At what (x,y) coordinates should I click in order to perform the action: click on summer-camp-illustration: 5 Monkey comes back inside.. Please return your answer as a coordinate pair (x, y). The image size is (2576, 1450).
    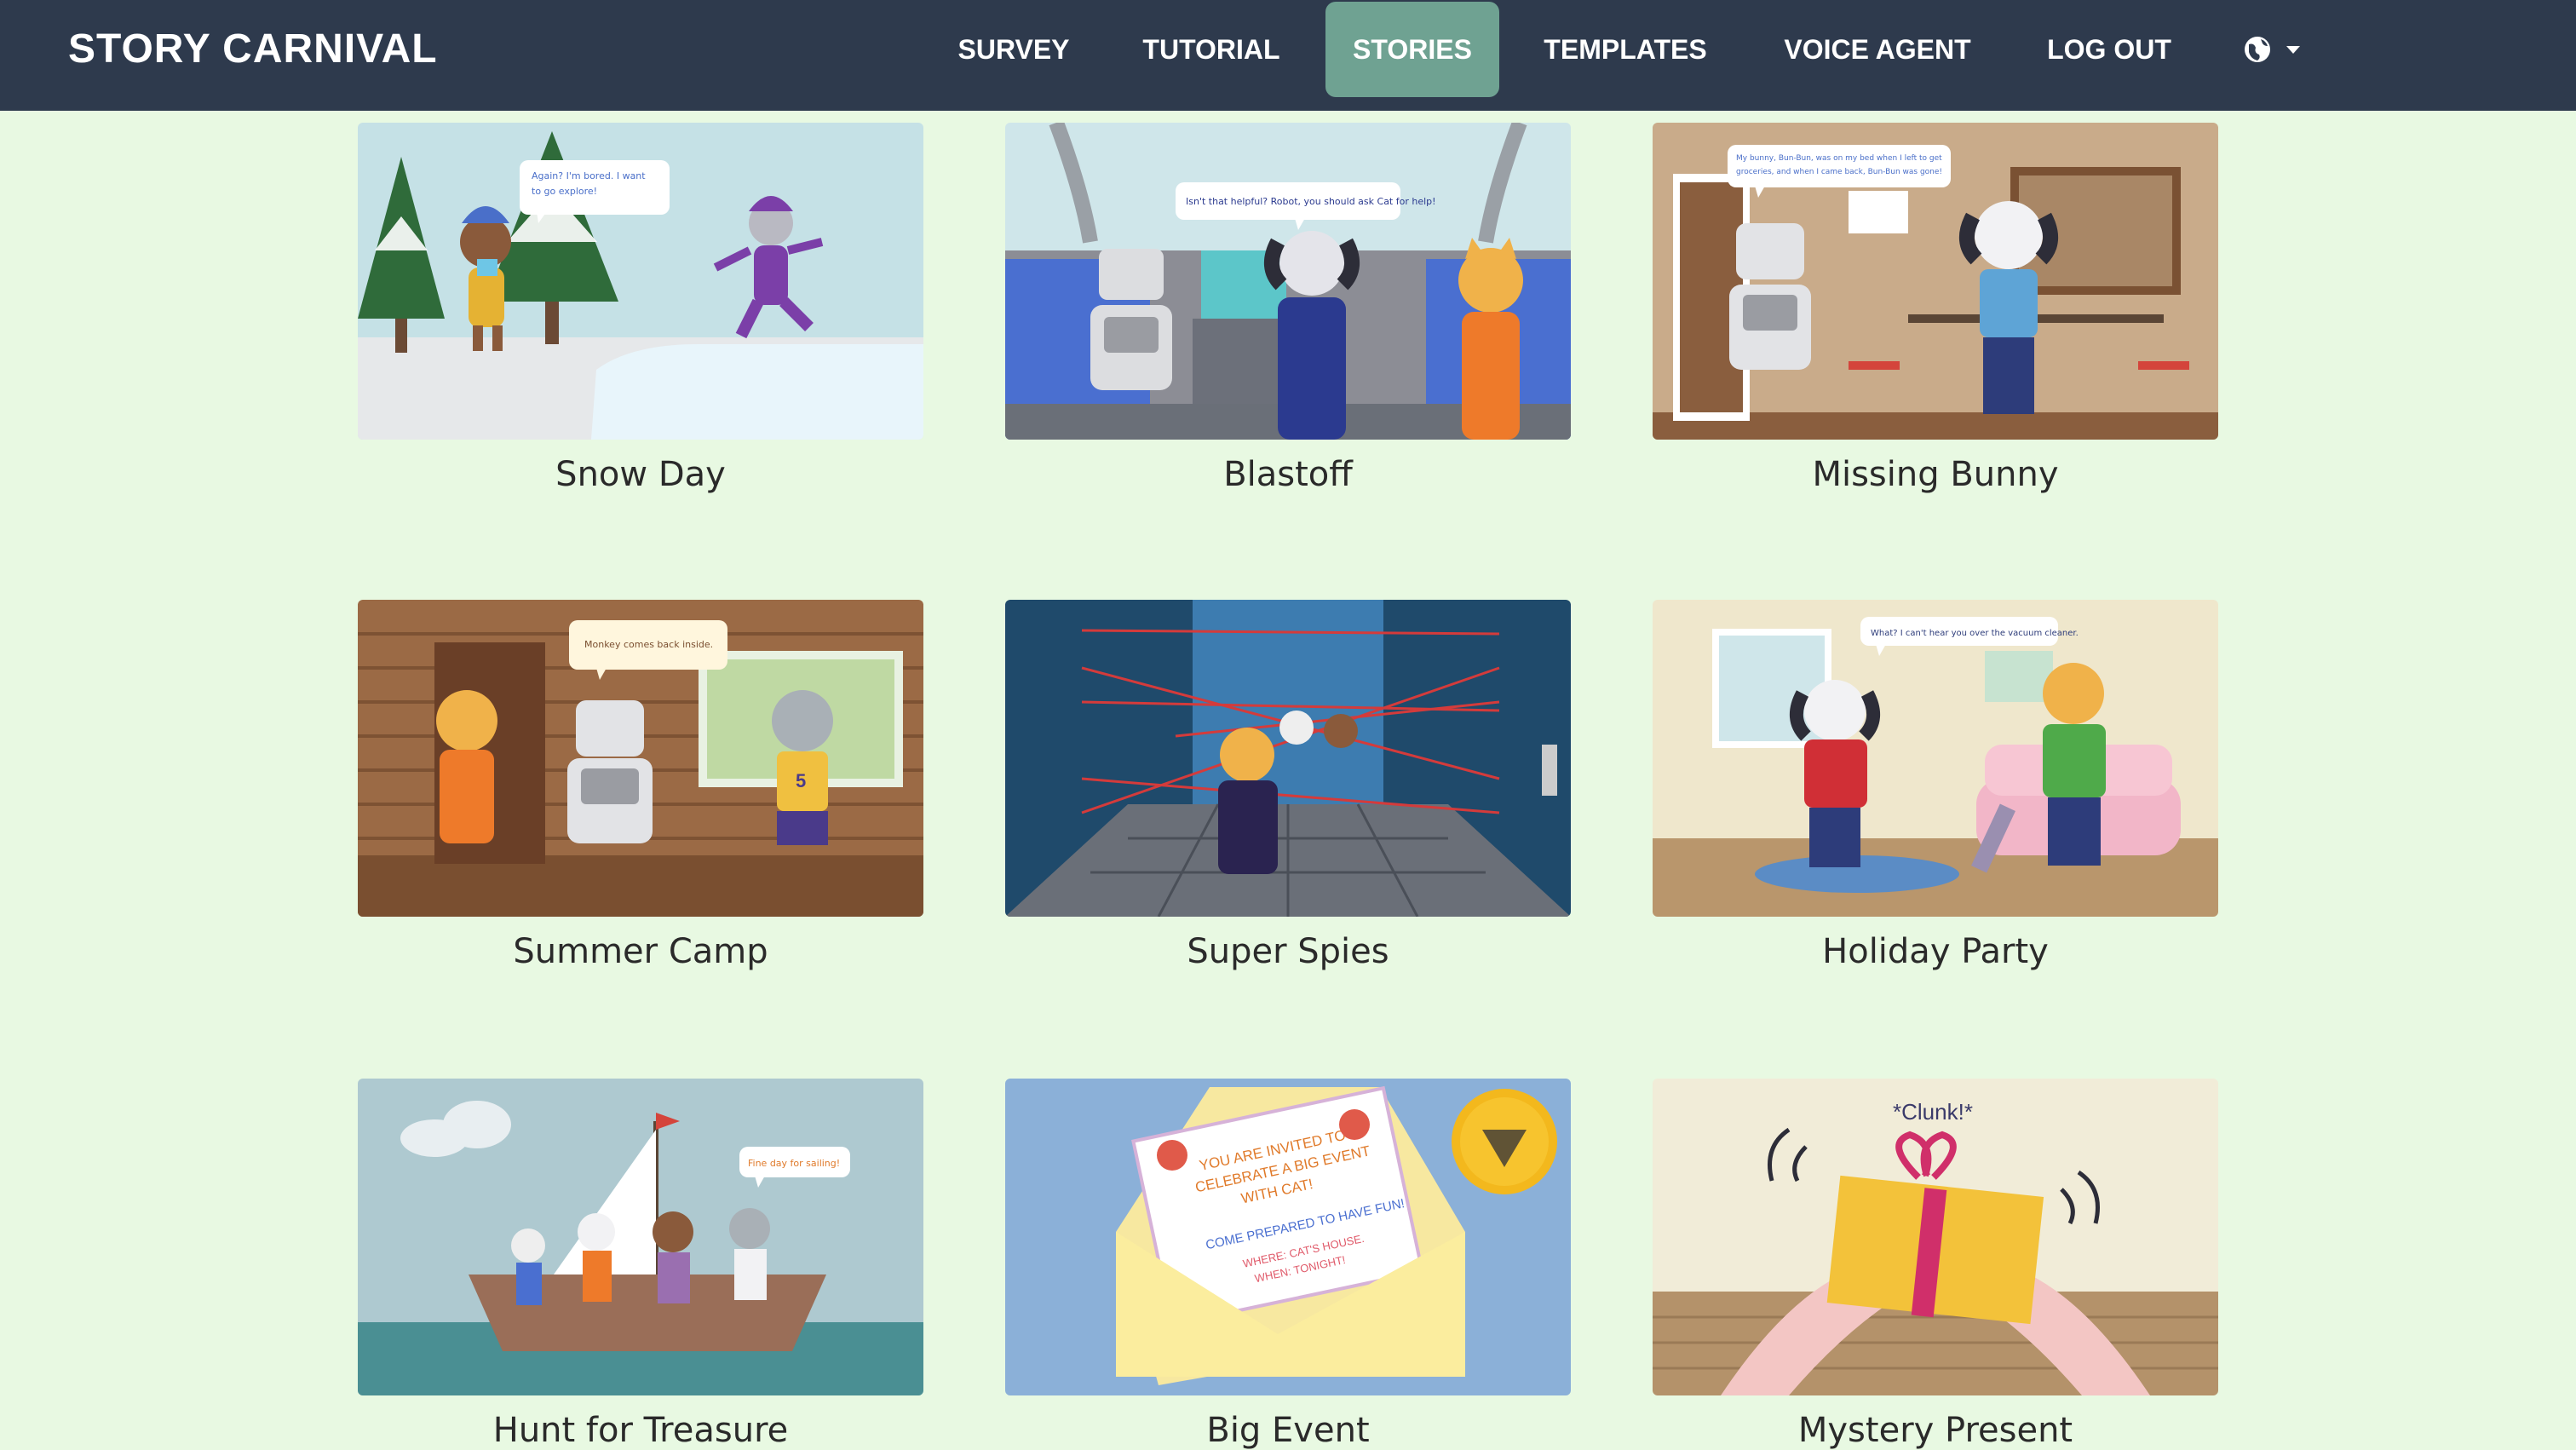
    Looking at the image, I should click on (640, 758).